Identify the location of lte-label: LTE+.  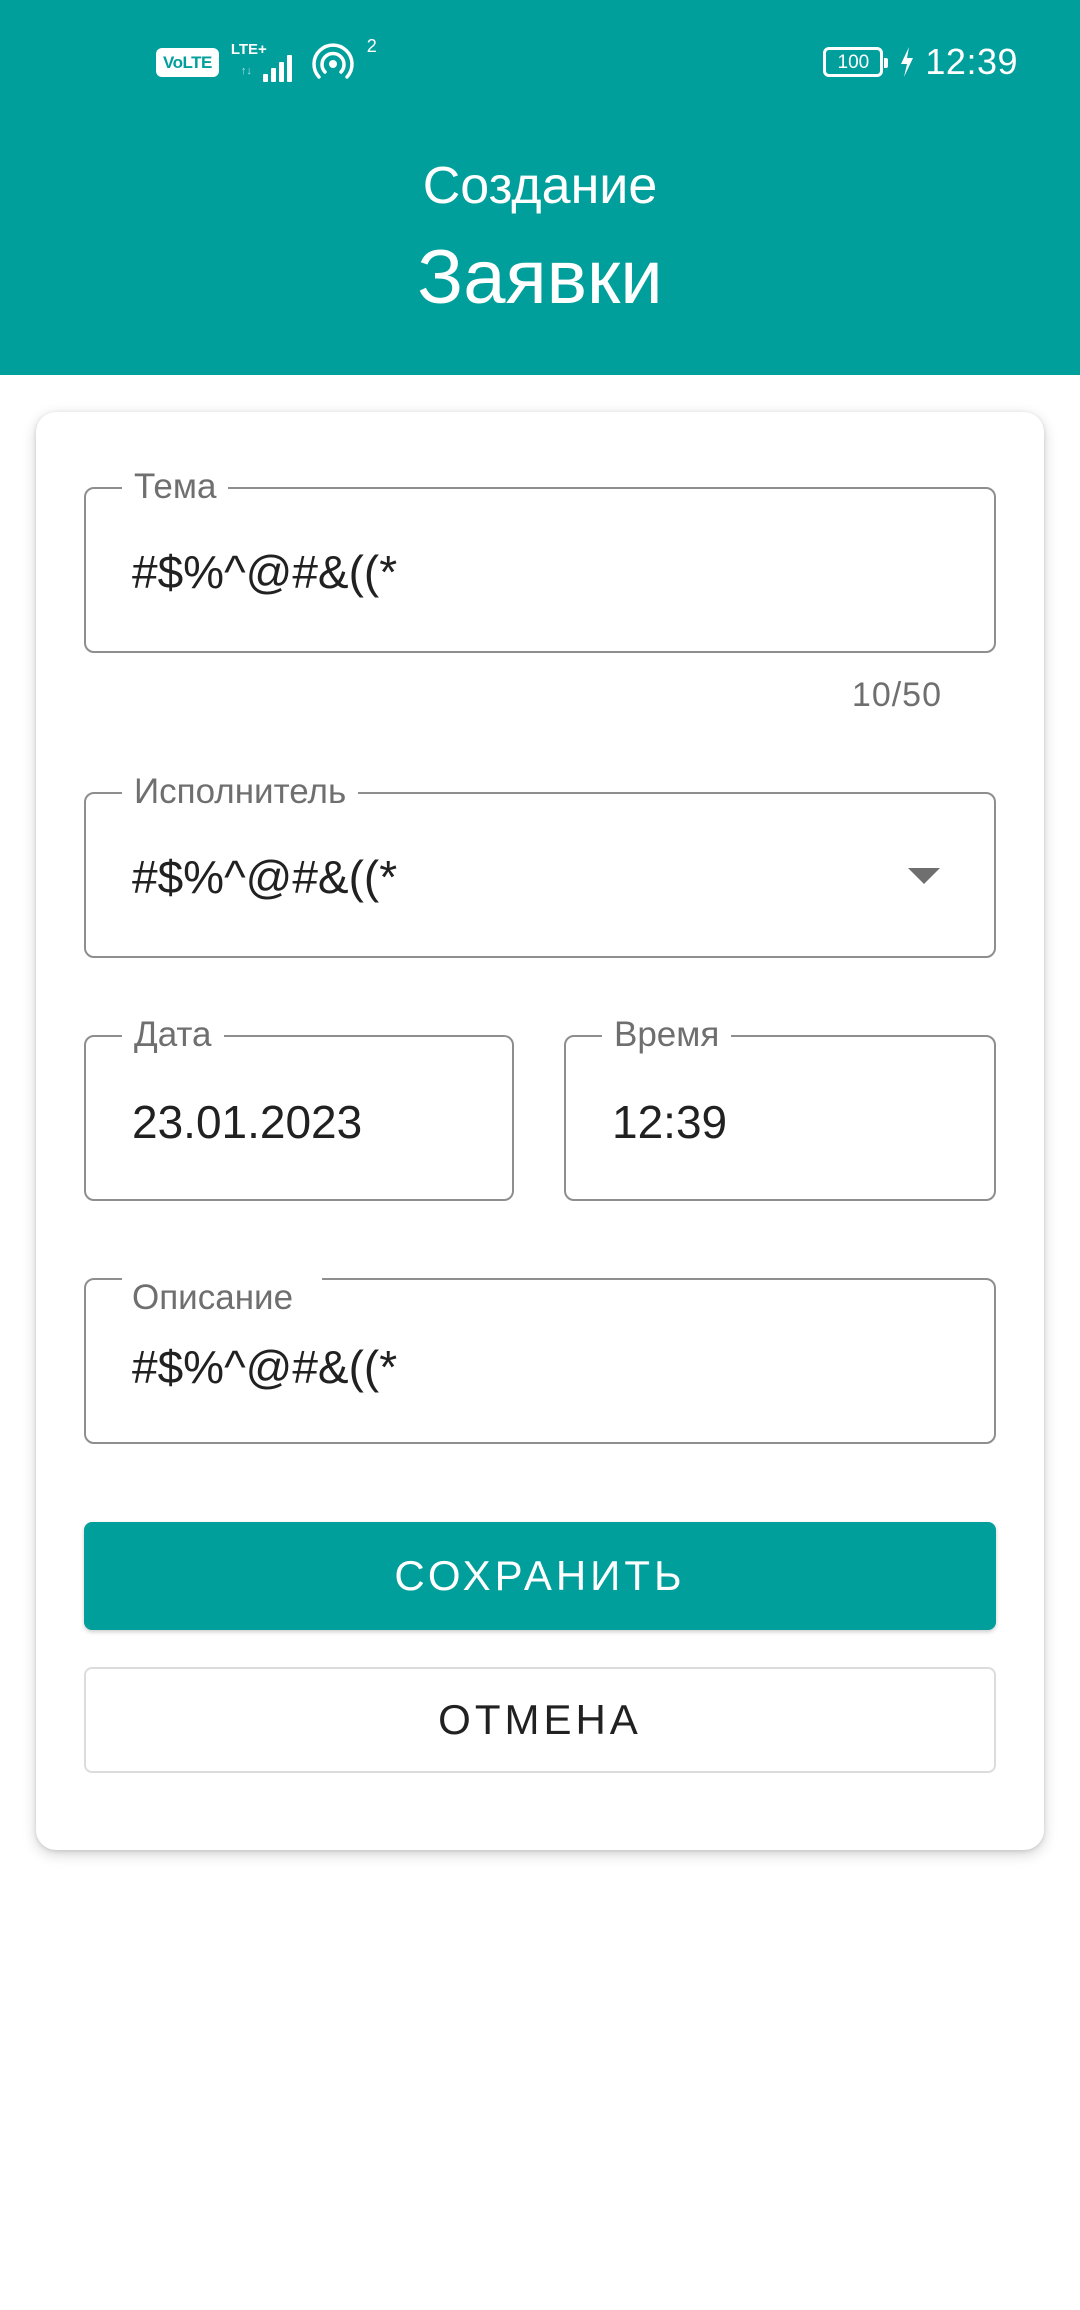
(248, 49).